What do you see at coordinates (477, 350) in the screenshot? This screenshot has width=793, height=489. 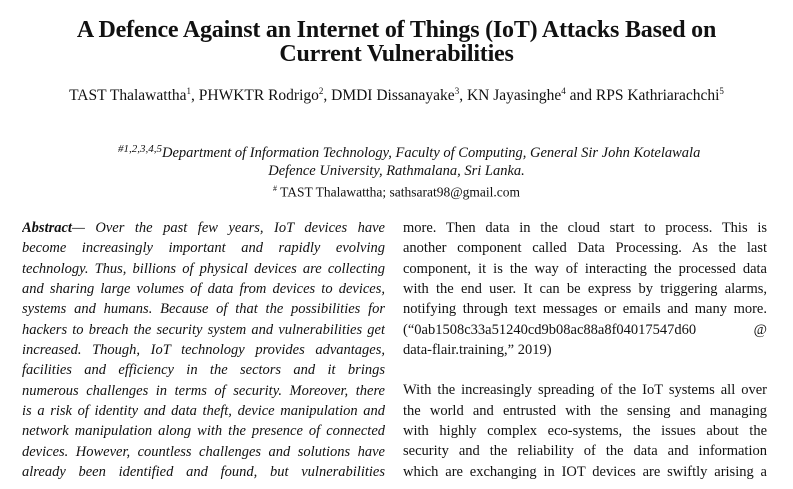 I see `body-line: data-flair.training,” 2019)` at bounding box center [477, 350].